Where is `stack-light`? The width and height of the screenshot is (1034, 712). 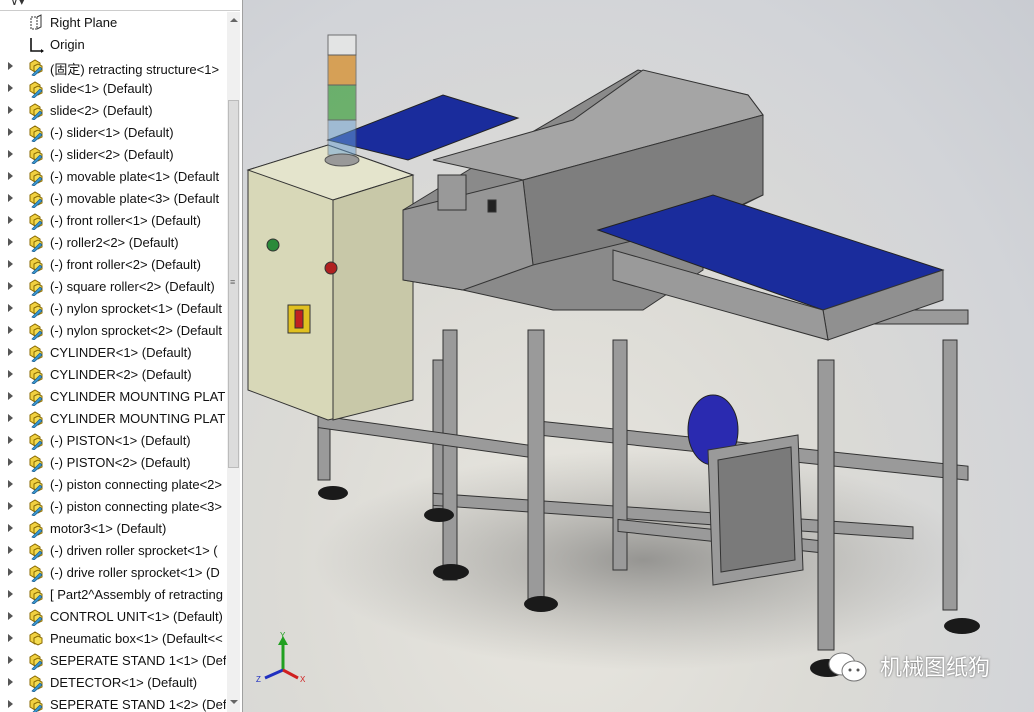 stack-light is located at coordinates (342, 100).